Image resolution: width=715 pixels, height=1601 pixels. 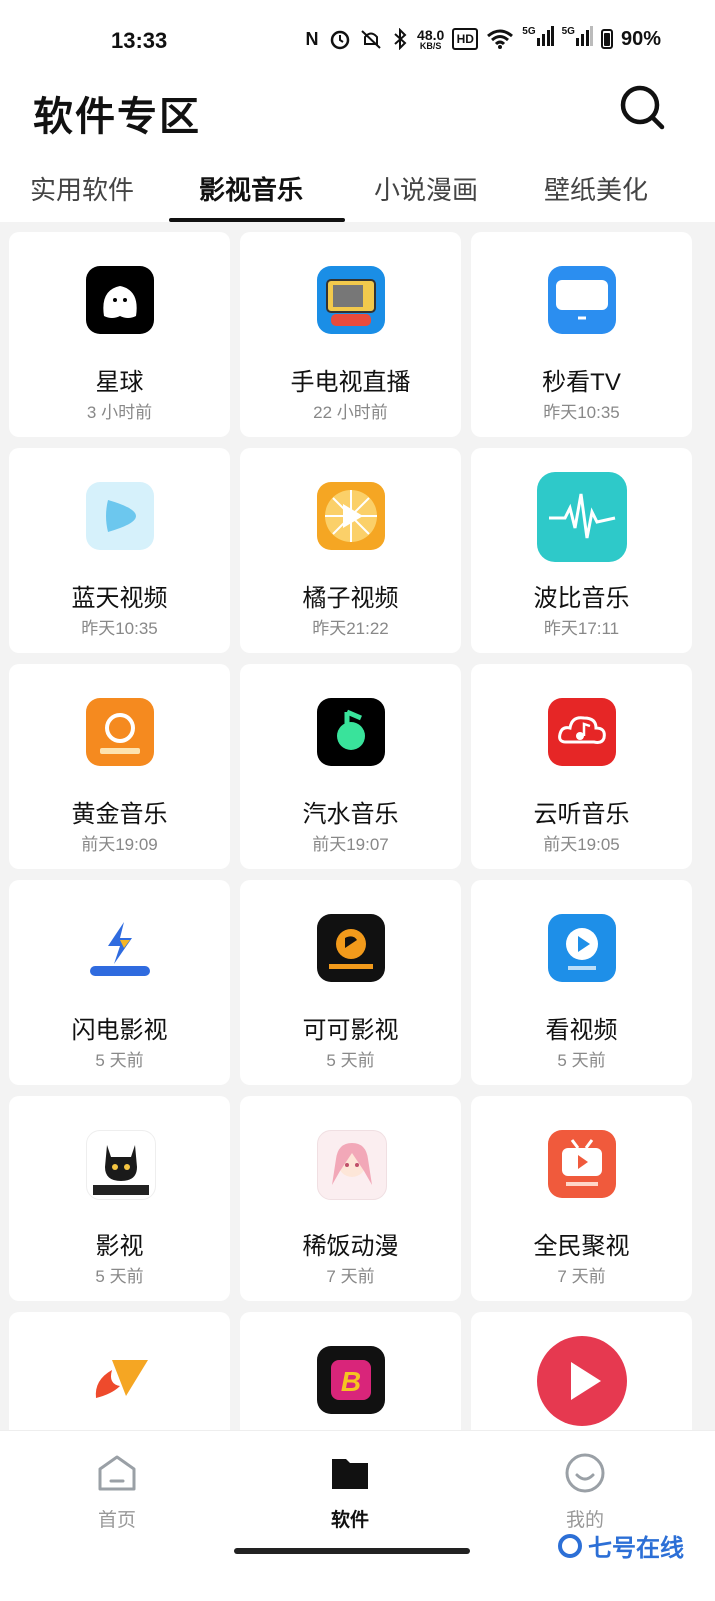 What do you see at coordinates (577, 39) in the screenshot?
I see `signal-icon-sim2: 5G` at bounding box center [577, 39].